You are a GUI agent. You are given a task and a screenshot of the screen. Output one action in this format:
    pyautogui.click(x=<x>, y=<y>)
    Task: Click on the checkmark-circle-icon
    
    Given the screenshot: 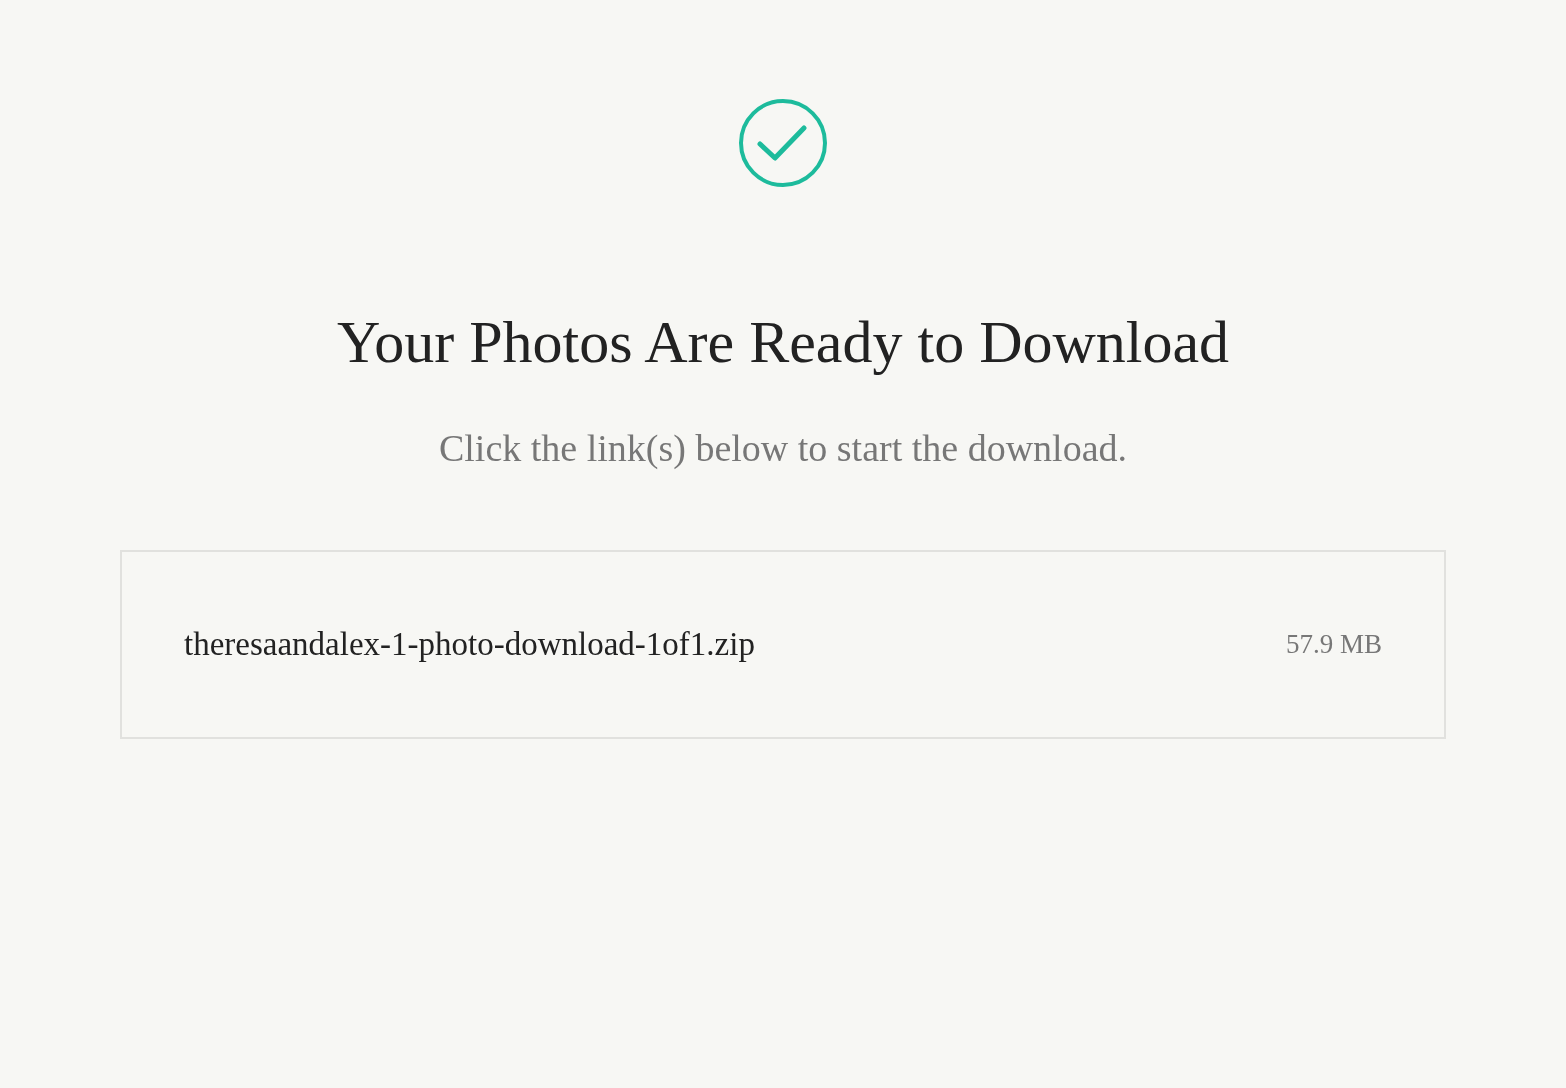 What is the action you would take?
    pyautogui.click(x=783, y=143)
    